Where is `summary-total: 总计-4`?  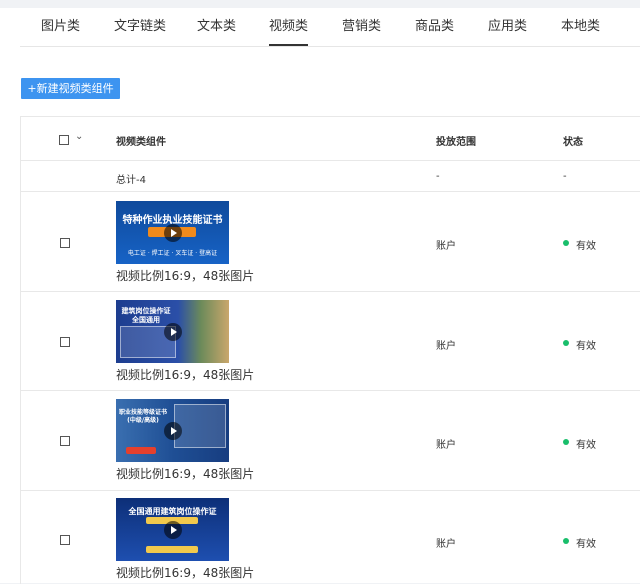
summary-total: 总计-4 is located at coordinates (131, 180).